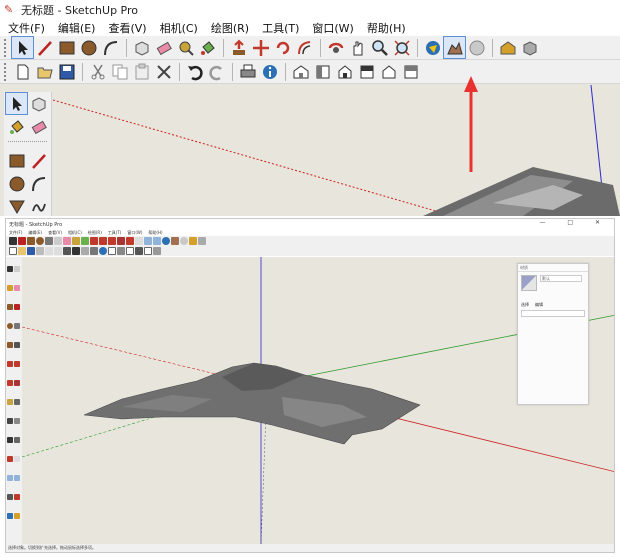  What do you see at coordinates (112, 251) in the screenshot?
I see `iso-view-icon` at bounding box center [112, 251].